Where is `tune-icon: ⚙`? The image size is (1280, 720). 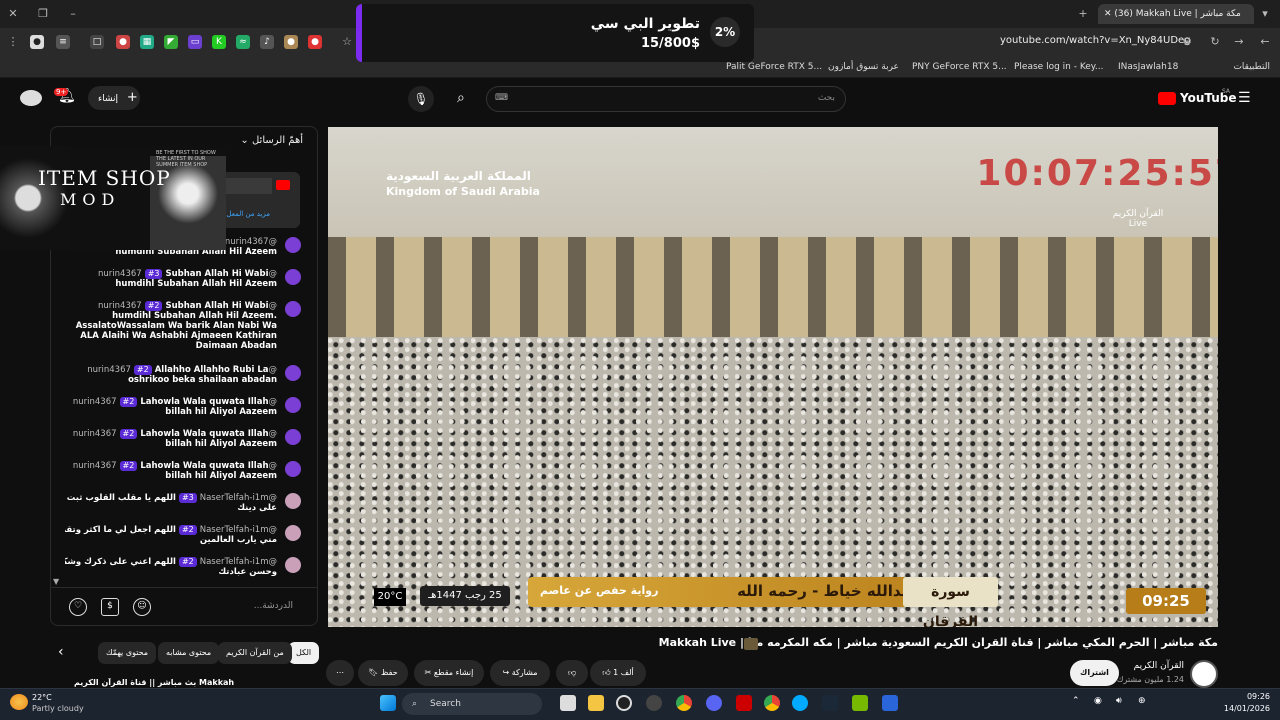
tune-icon: ⚙ is located at coordinates (1187, 42).